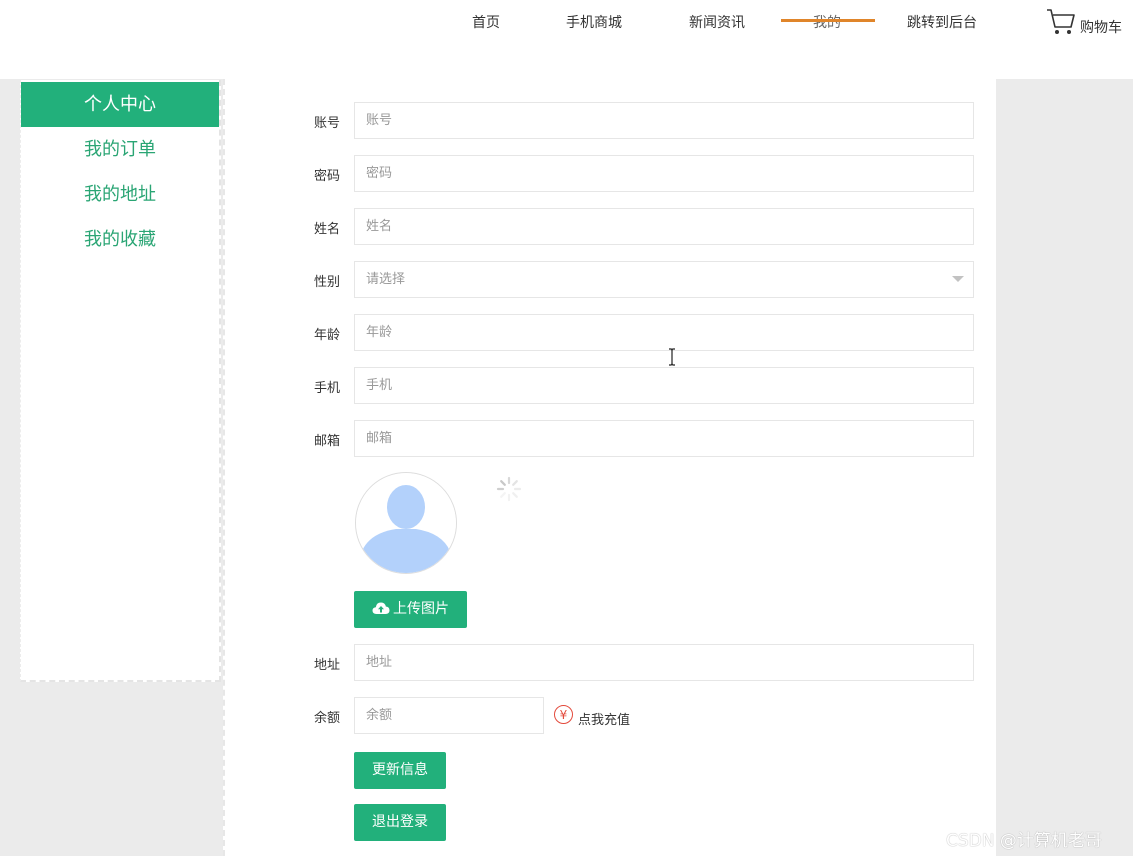  What do you see at coordinates (326, 335) in the screenshot?
I see `age-label: 年龄` at bounding box center [326, 335].